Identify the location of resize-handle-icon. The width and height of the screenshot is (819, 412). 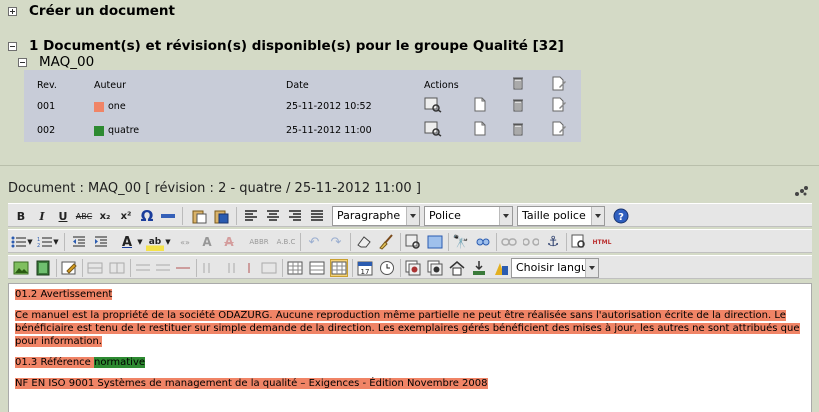
(801, 191).